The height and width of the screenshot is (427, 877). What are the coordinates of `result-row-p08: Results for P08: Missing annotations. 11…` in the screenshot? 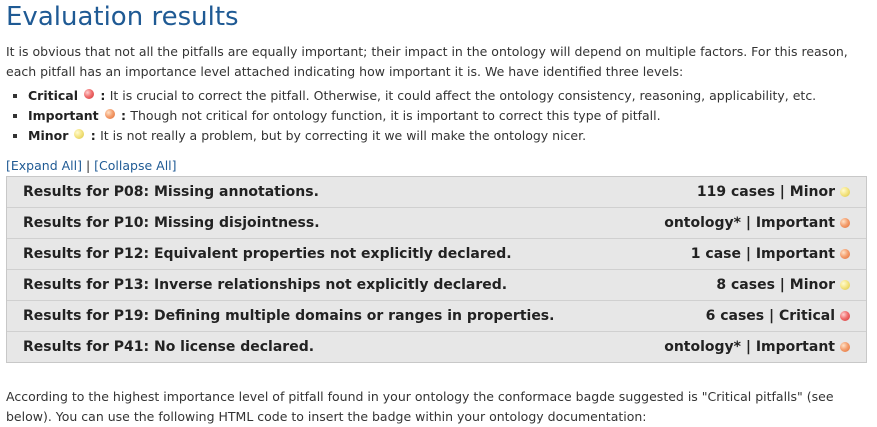 It's located at (436, 192).